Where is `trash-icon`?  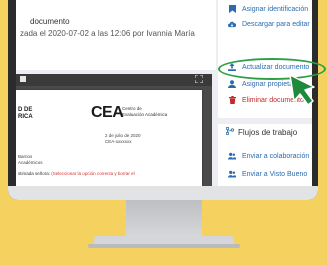 trash-icon is located at coordinates (232, 100).